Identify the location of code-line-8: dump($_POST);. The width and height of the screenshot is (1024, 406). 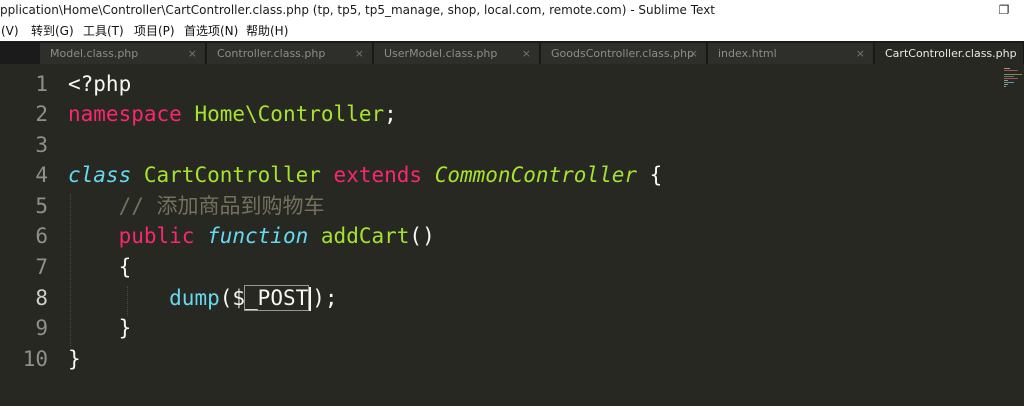
(203, 298).